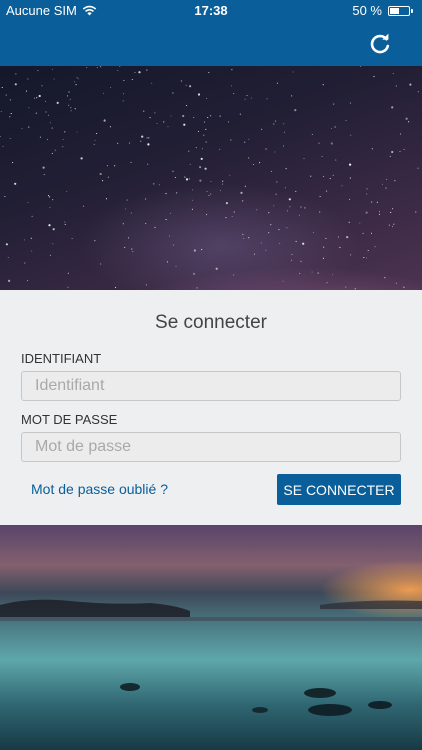 Image resolution: width=422 pixels, height=750 pixels. Describe the element at coordinates (400, 10) in the screenshot. I see `battery-icon` at that location.